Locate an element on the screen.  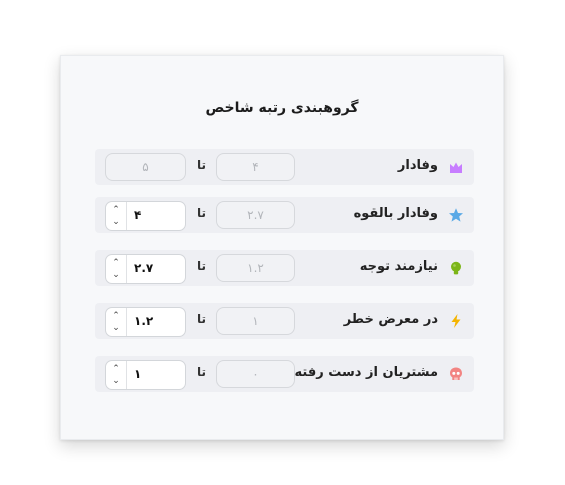
segment-label: مشتریان از دست رفته is located at coordinates (366, 372).